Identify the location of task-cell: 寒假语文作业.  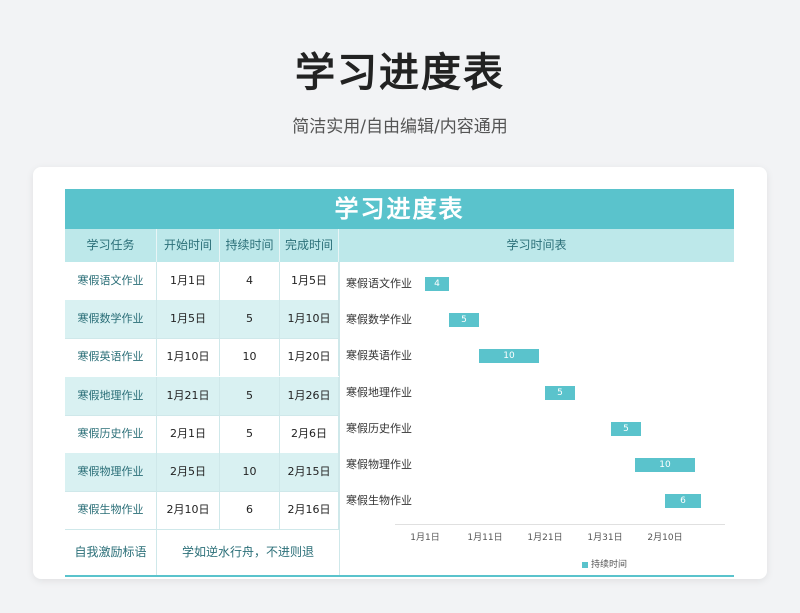
(111, 281).